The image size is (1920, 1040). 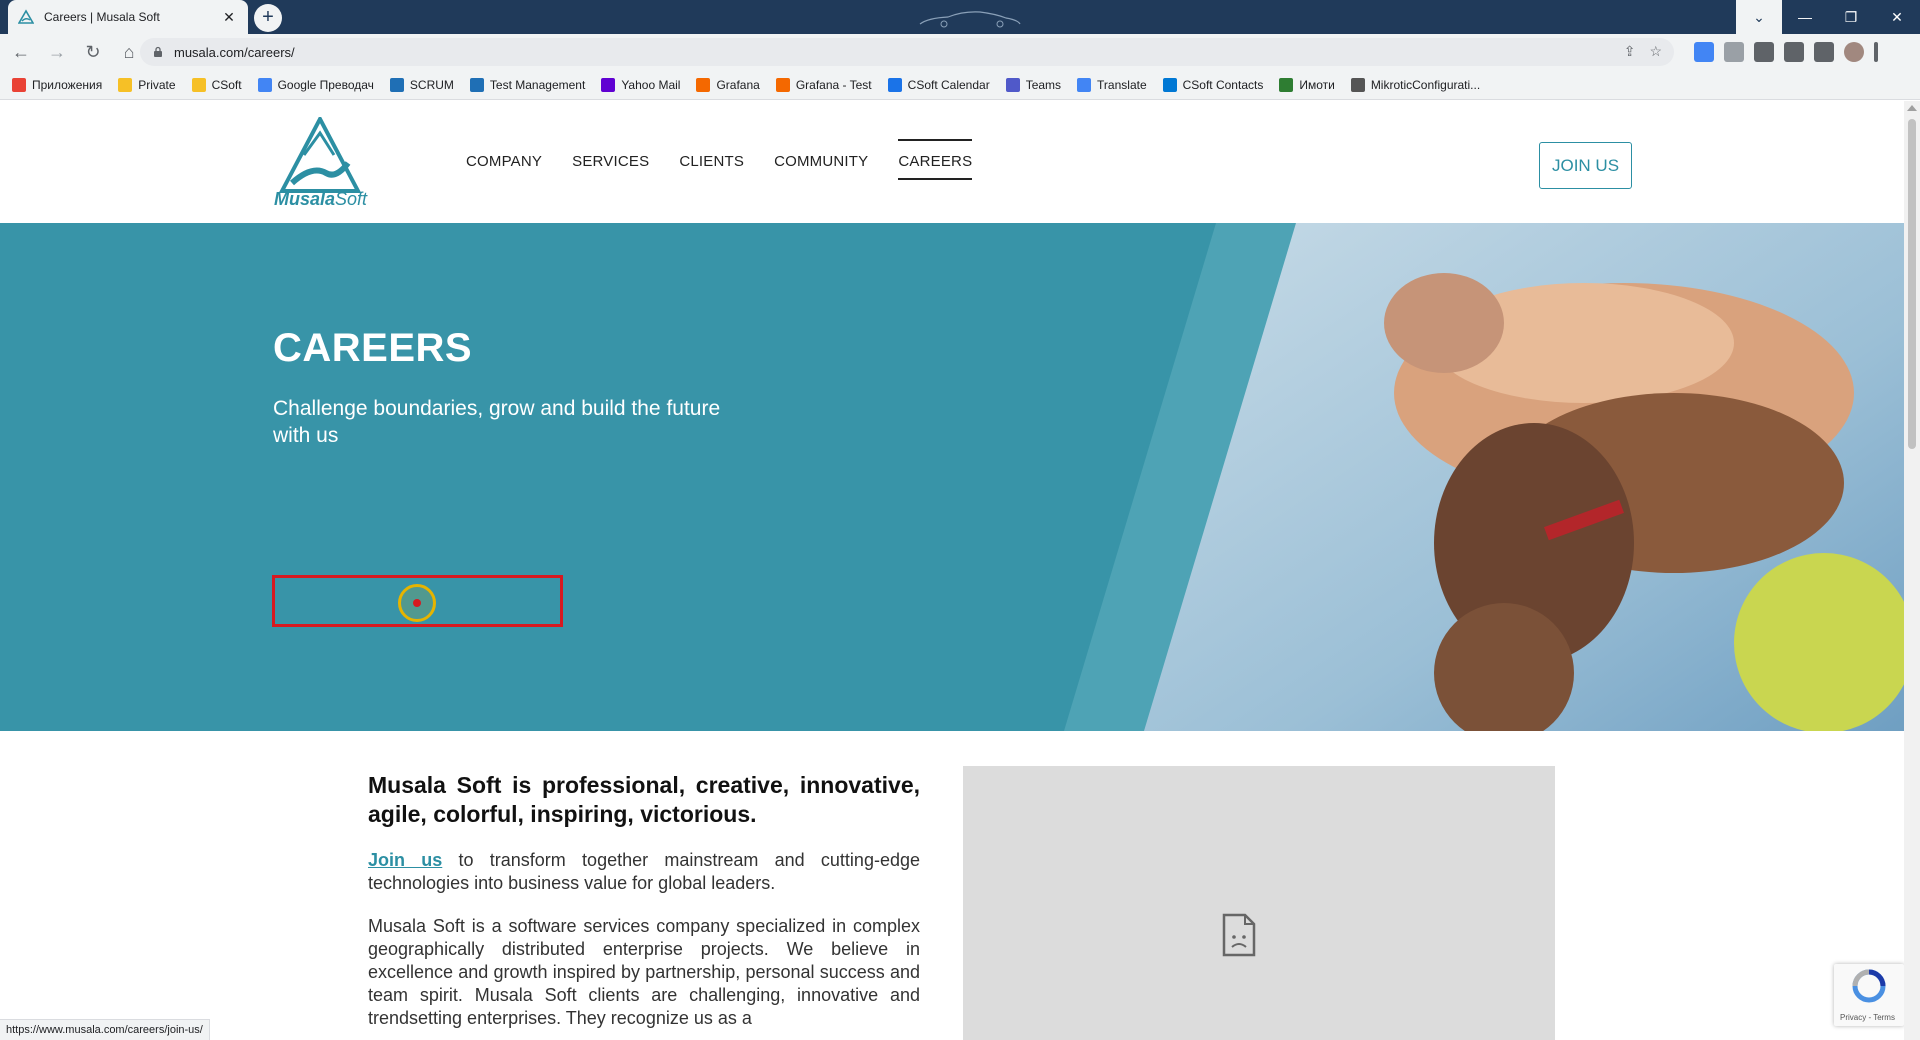 I want to click on broken-document-icon, so click(x=1239, y=935).